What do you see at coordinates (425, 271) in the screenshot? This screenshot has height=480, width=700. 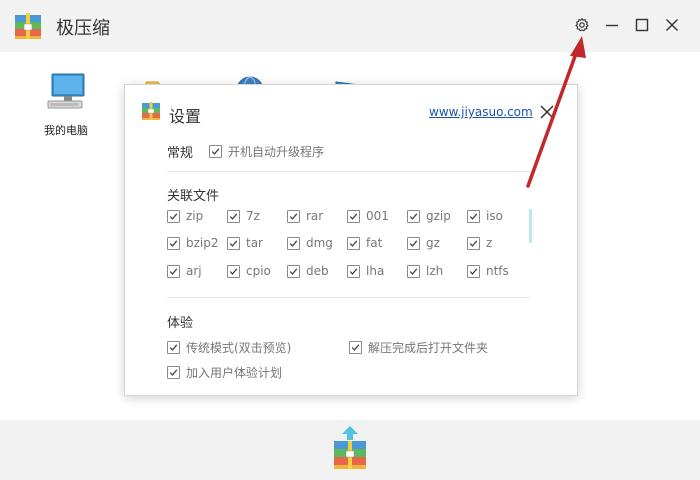 I see `option-checkbox: lzh` at bounding box center [425, 271].